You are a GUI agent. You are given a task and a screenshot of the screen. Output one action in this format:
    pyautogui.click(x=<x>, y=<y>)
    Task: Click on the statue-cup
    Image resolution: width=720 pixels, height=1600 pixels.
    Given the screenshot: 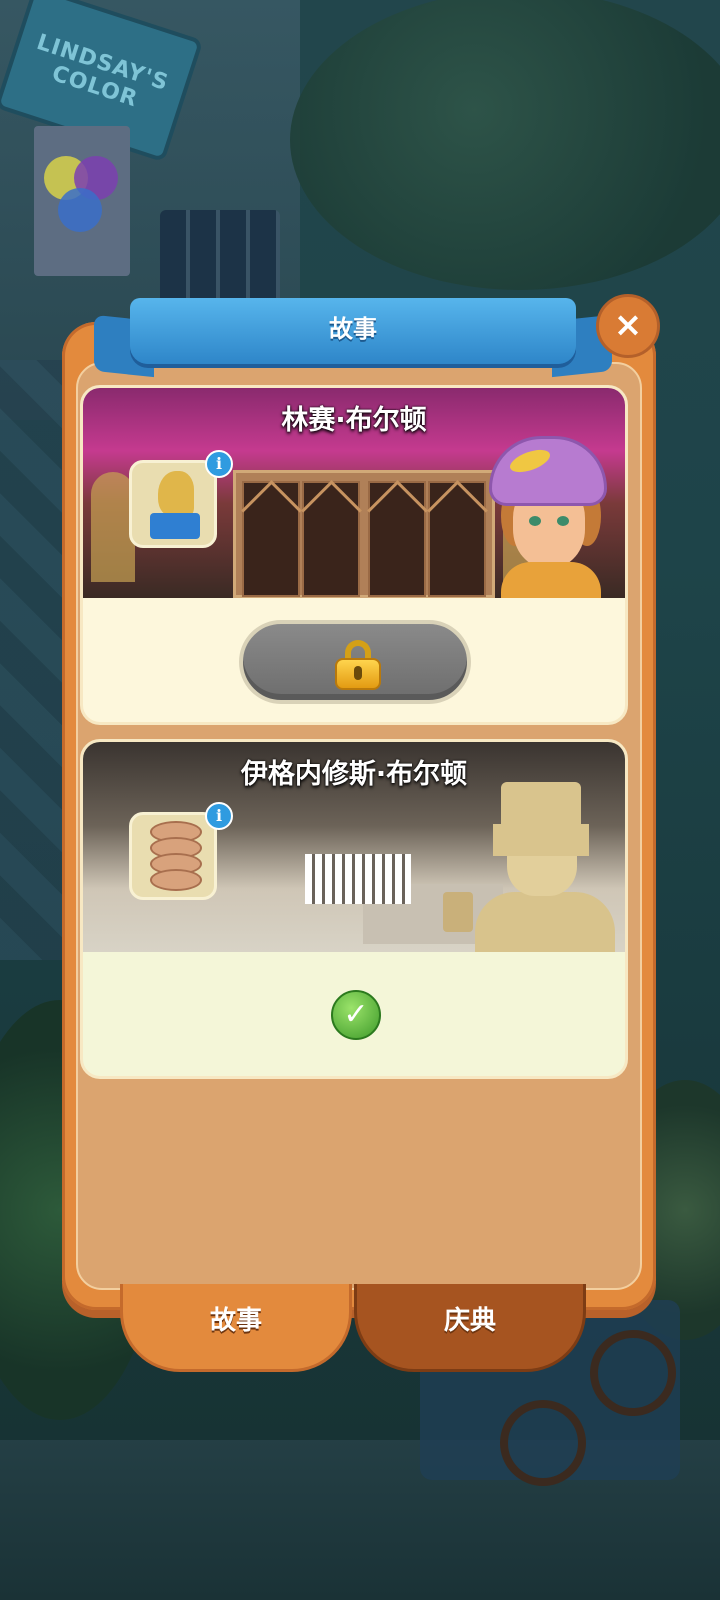 What is the action you would take?
    pyautogui.click(x=458, y=912)
    